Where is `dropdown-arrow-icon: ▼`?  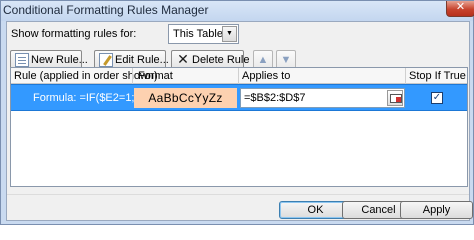 dropdown-arrow-icon: ▼ is located at coordinates (229, 34).